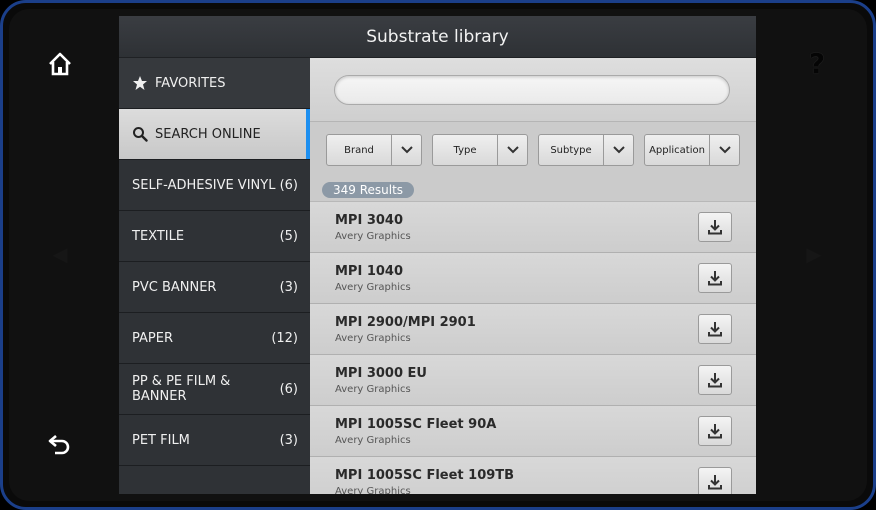 The width and height of the screenshot is (876, 510). Describe the element at coordinates (677, 150) in the screenshot. I see `filter-label: Application` at that location.